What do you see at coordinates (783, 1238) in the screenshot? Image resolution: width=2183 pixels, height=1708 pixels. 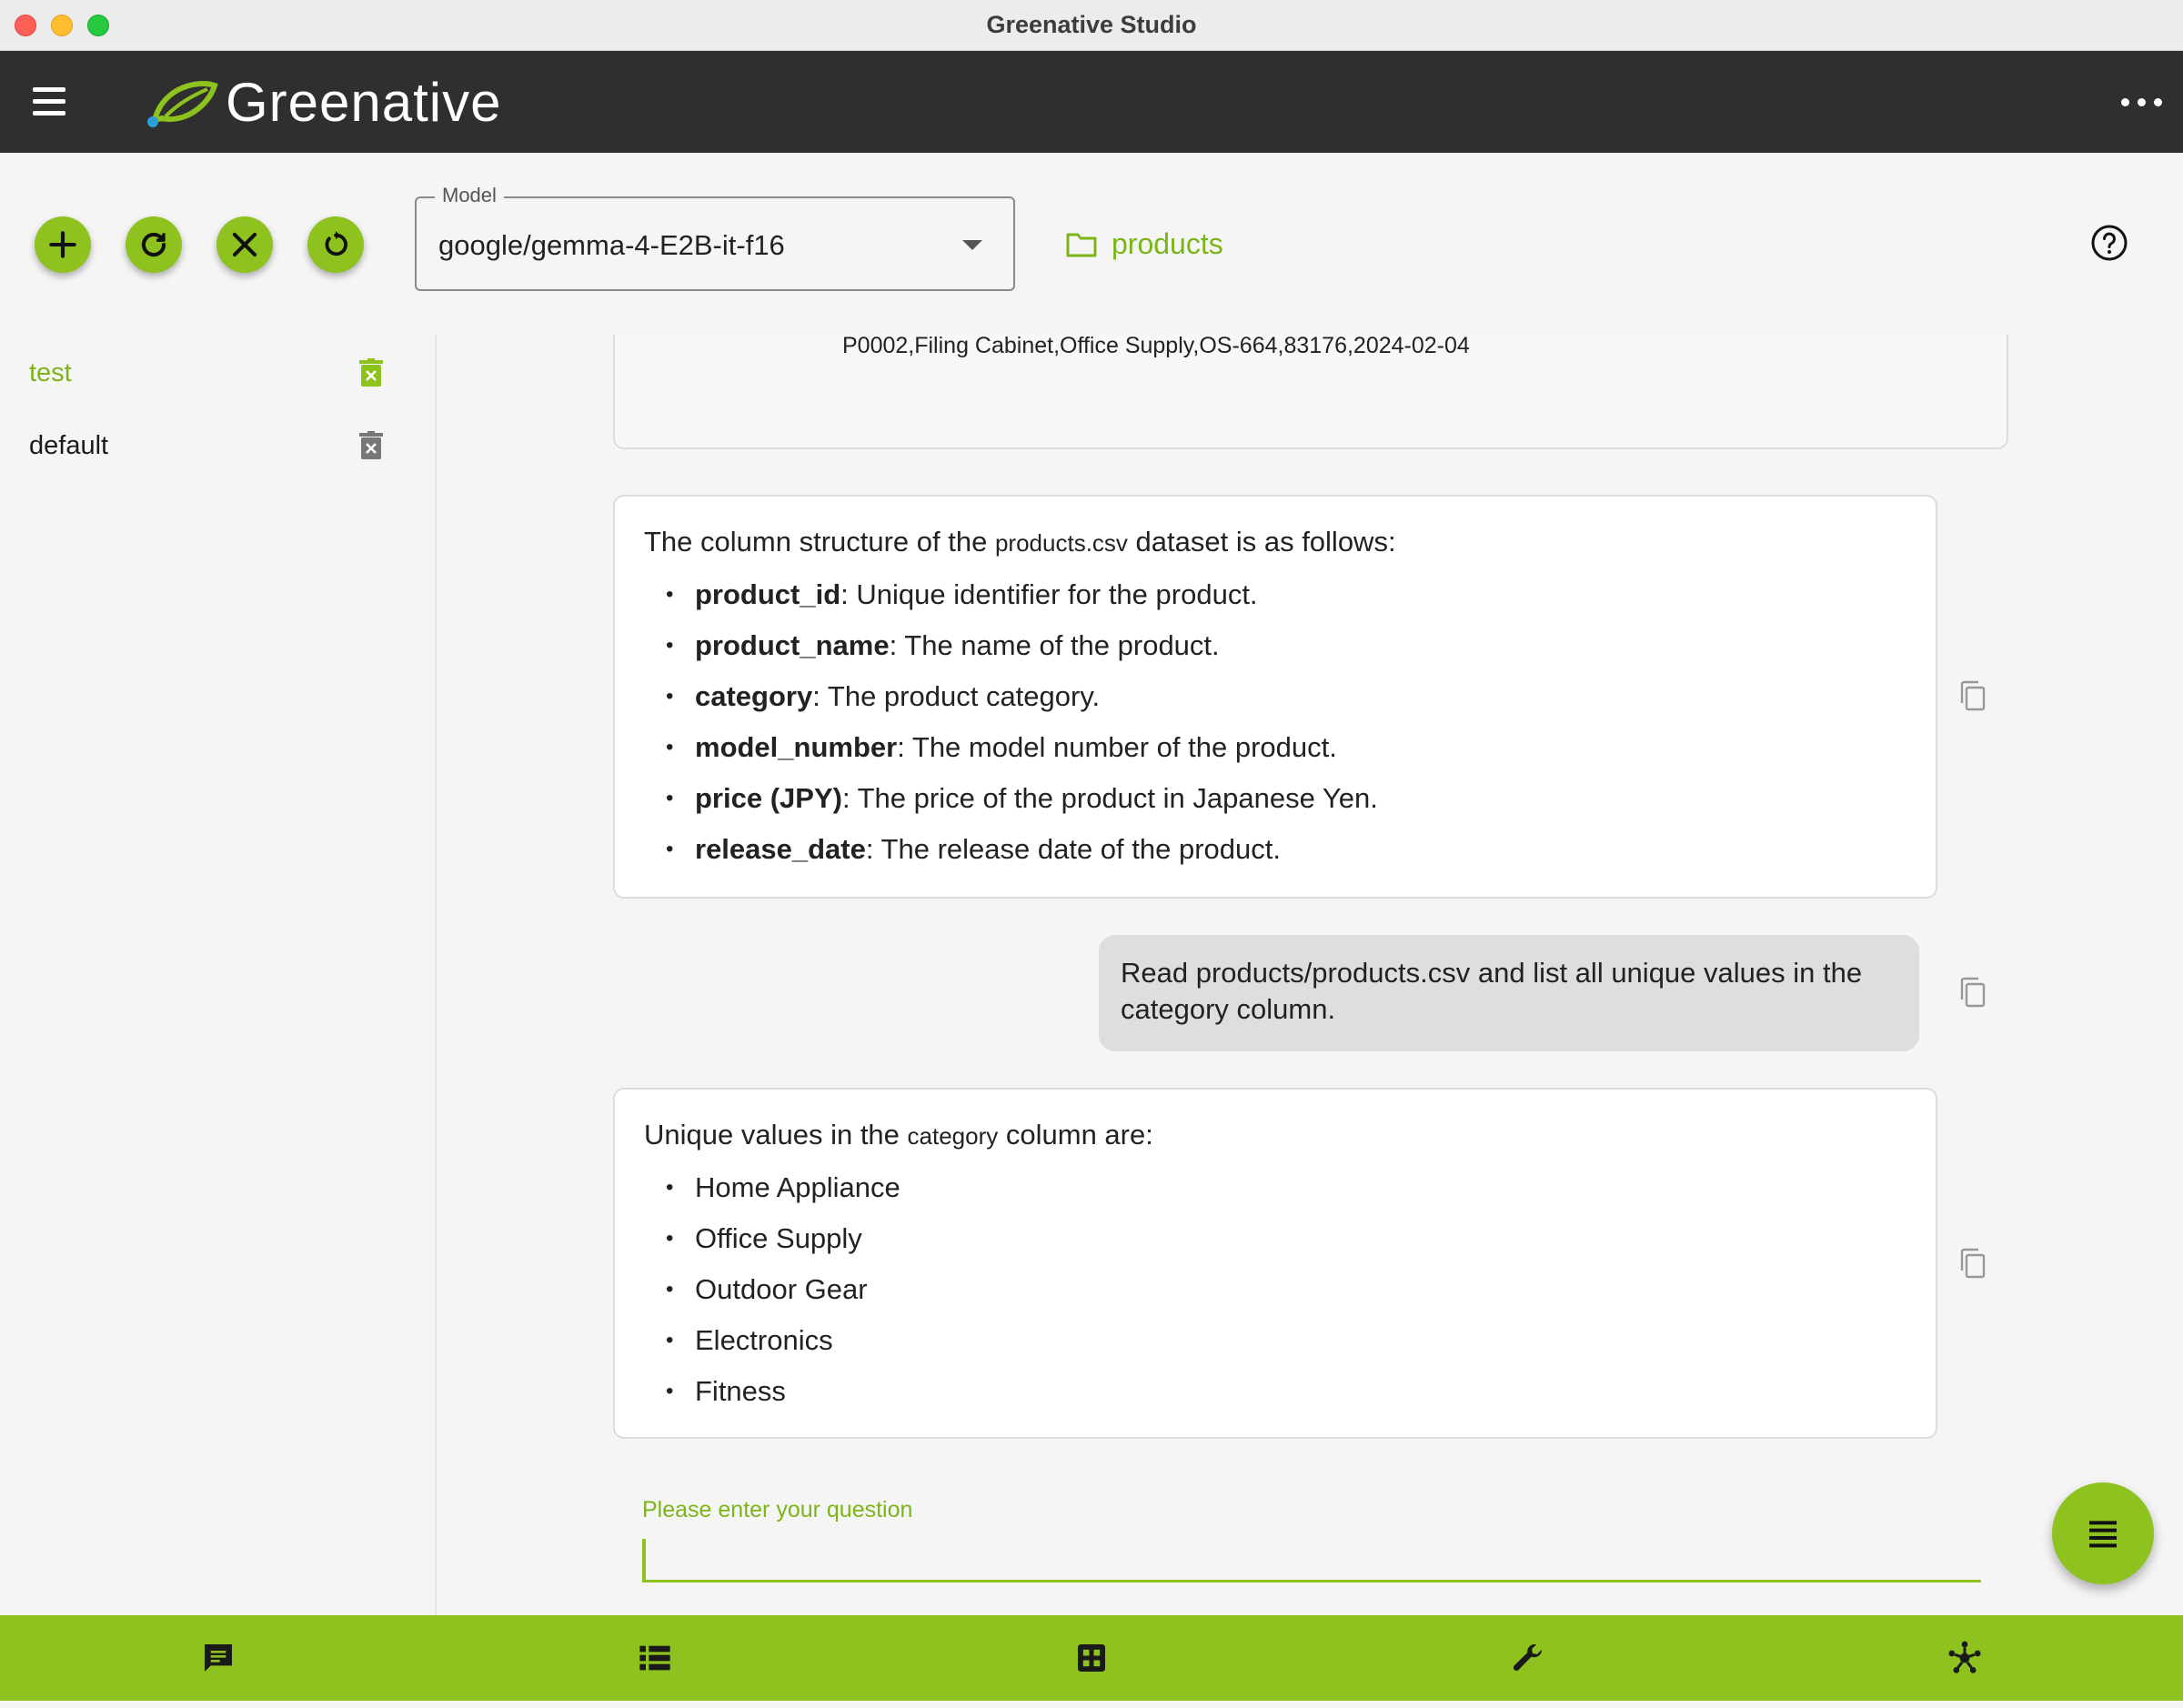 I see `list-item: Office Supply` at bounding box center [783, 1238].